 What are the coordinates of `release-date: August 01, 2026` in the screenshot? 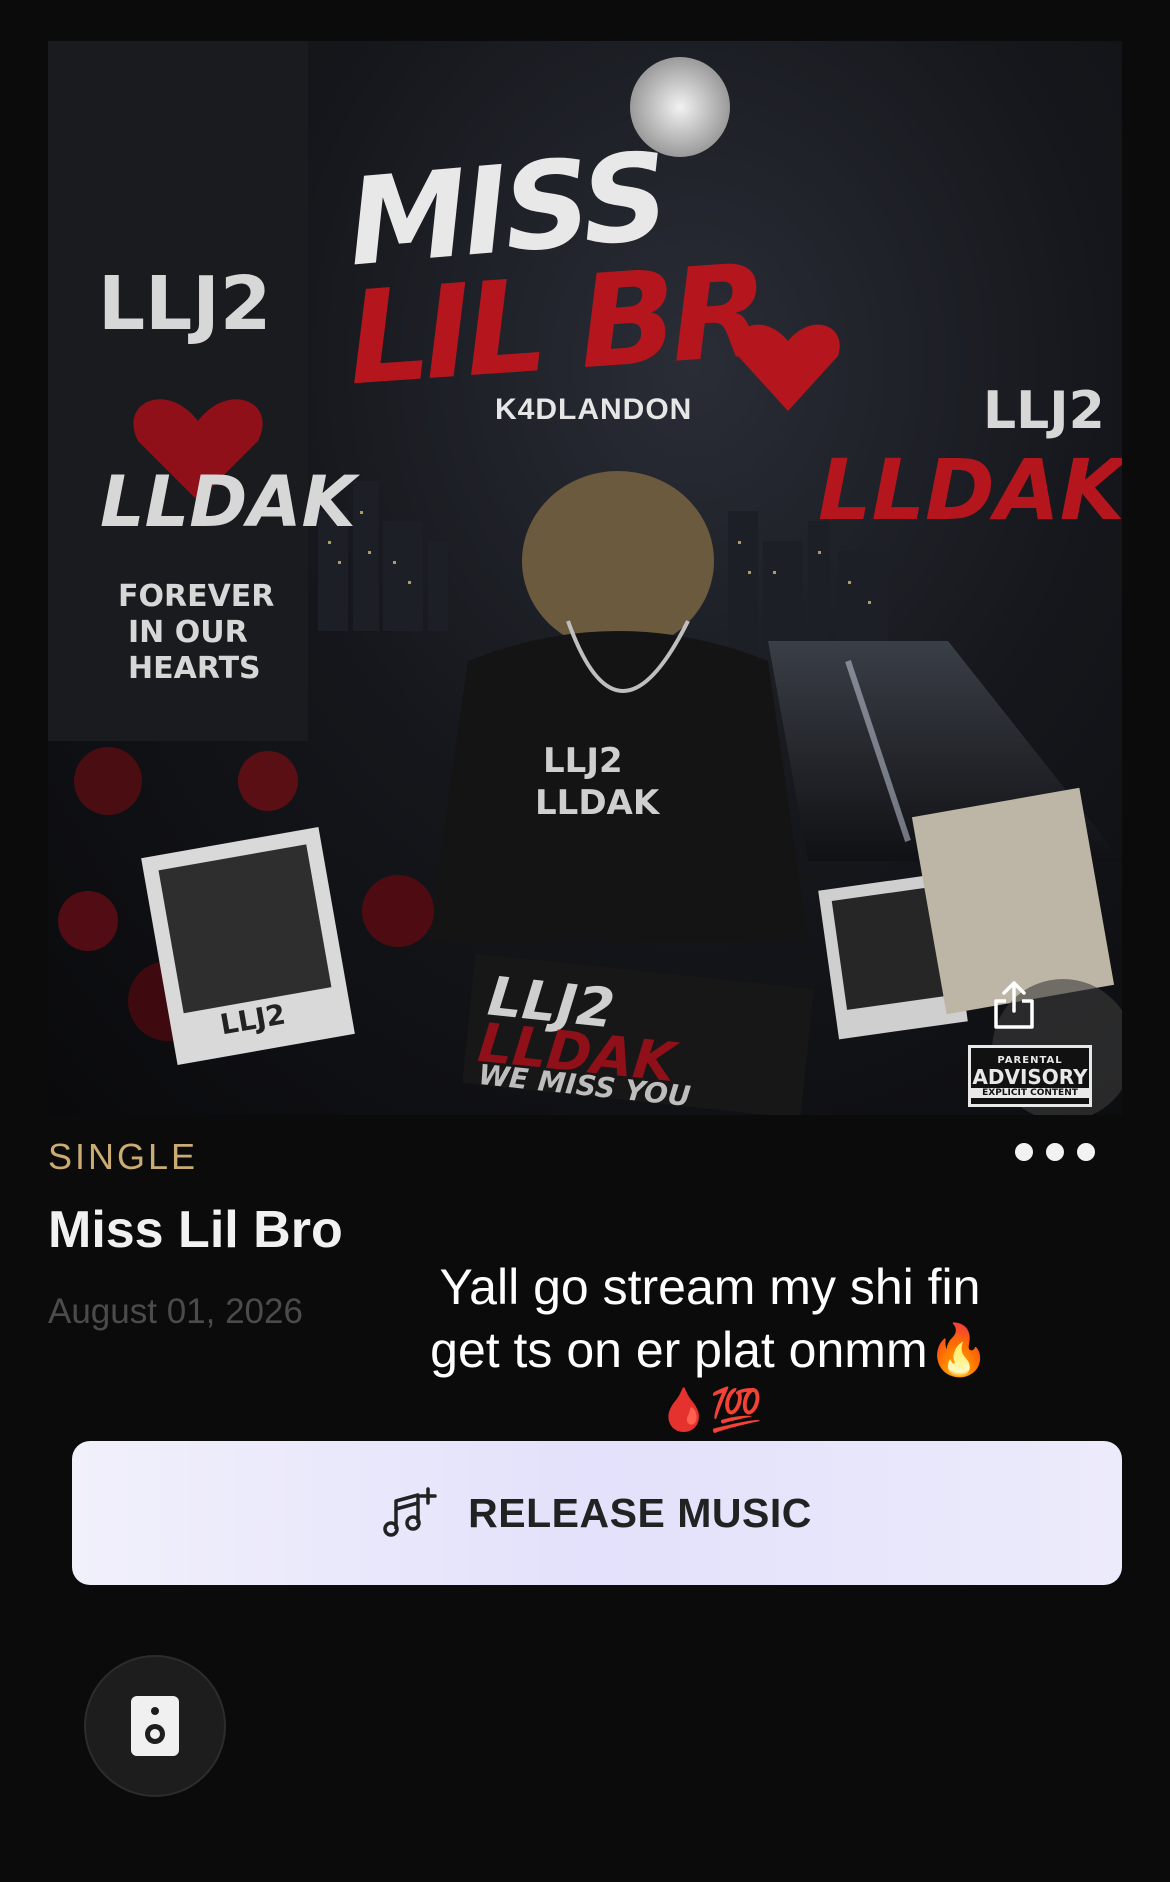 It's located at (175, 1311).